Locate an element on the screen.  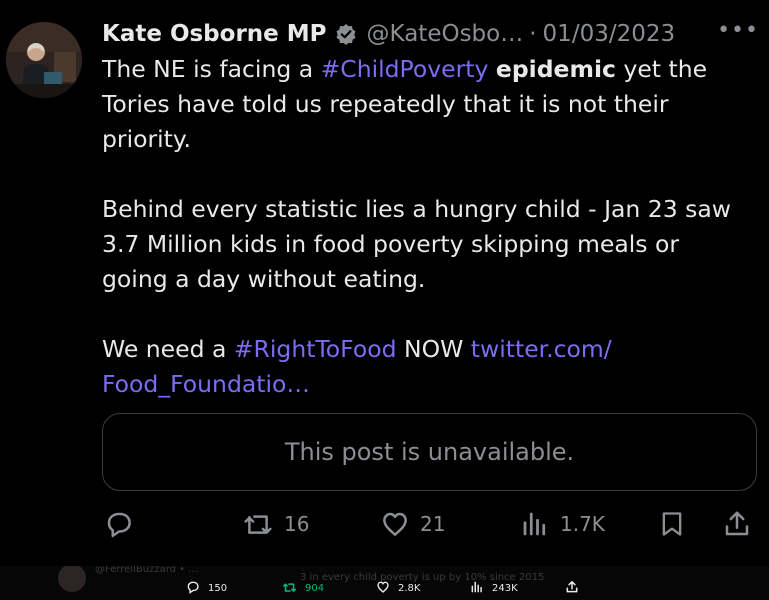
bottom-like-count: 2.8K is located at coordinates (409, 588).